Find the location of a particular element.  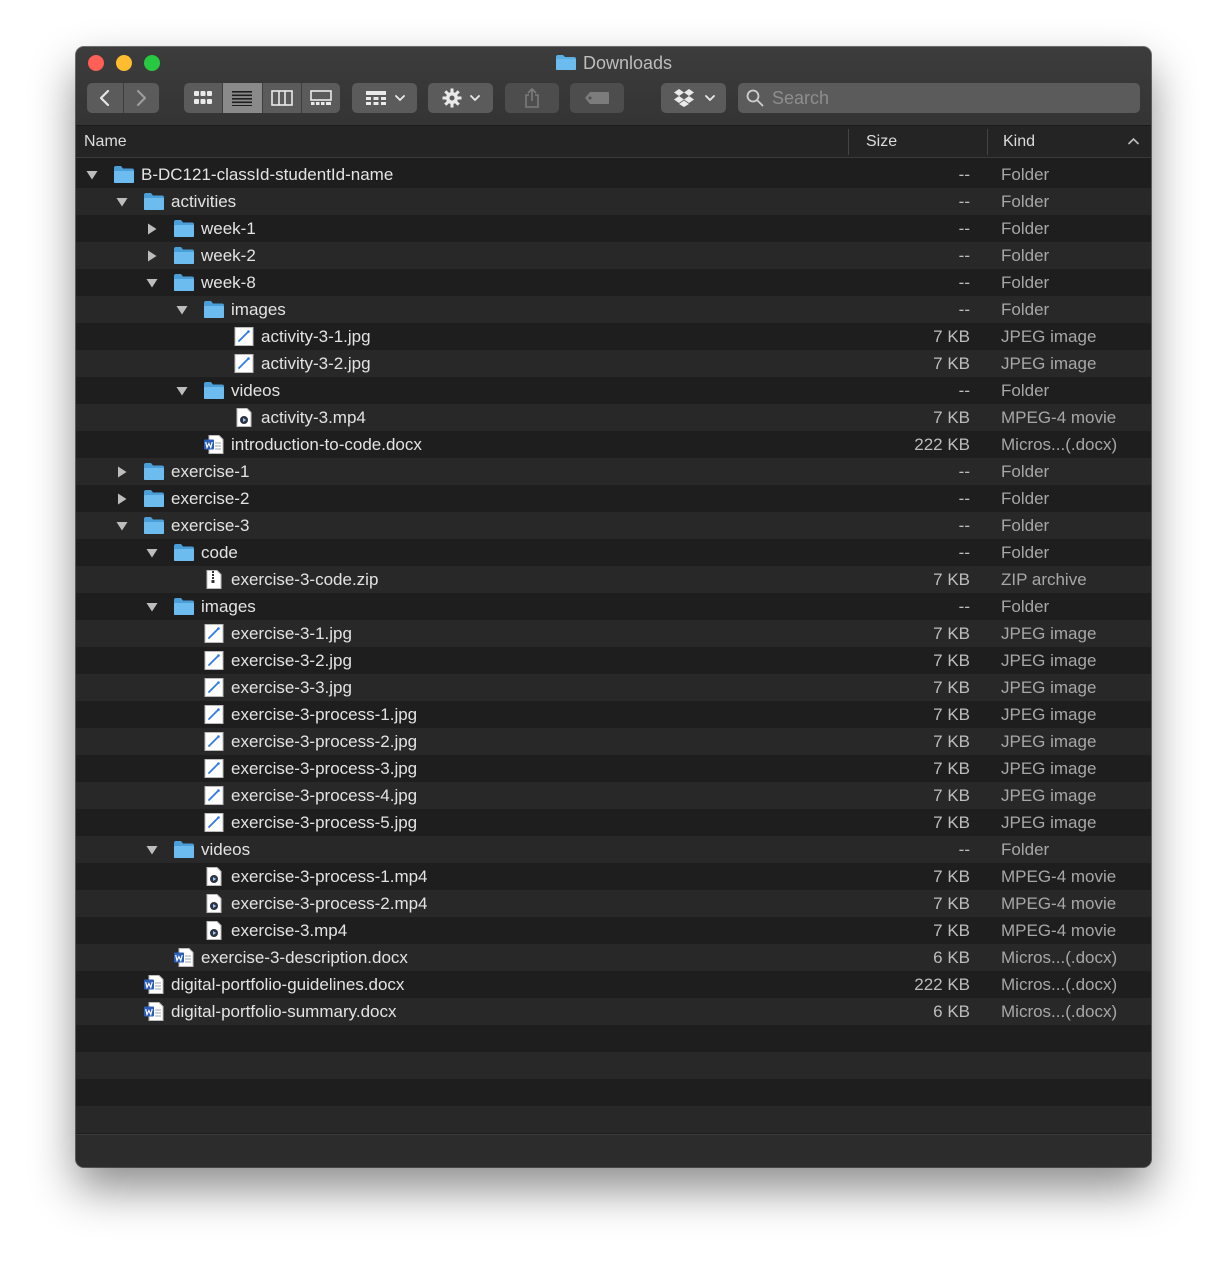

file-row: exercise-3-process-2.mp4 7 KB MPEG-4 movie is located at coordinates (613, 903).